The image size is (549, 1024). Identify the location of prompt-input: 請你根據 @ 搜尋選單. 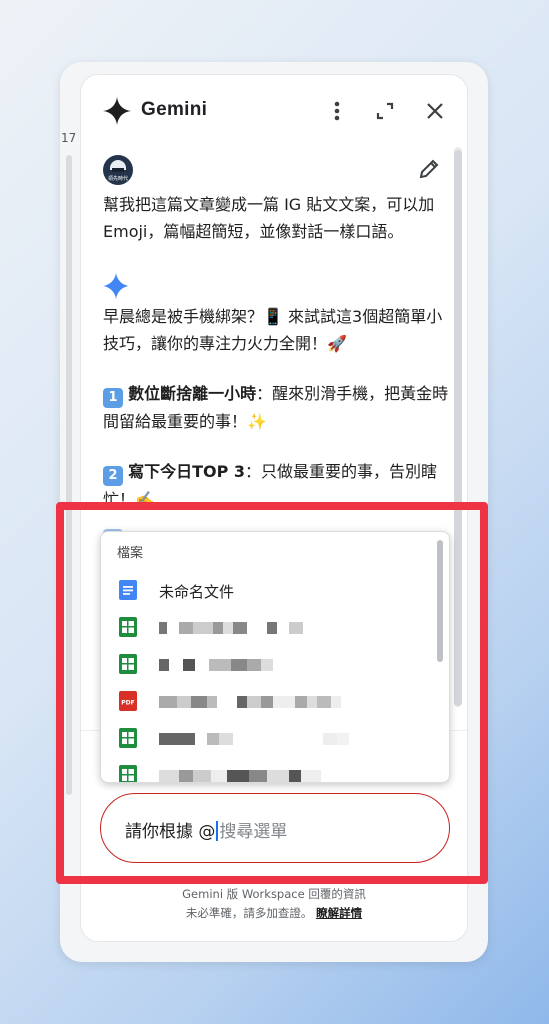
(275, 828).